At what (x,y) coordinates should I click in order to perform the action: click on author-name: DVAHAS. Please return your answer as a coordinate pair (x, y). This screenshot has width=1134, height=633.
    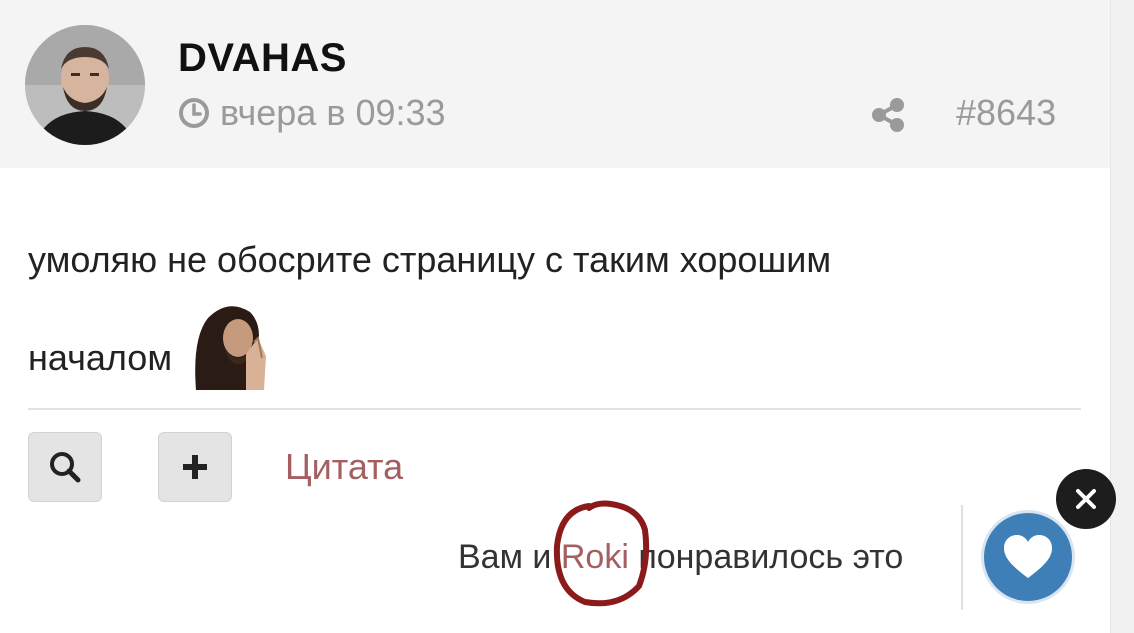
    Looking at the image, I should click on (262, 58).